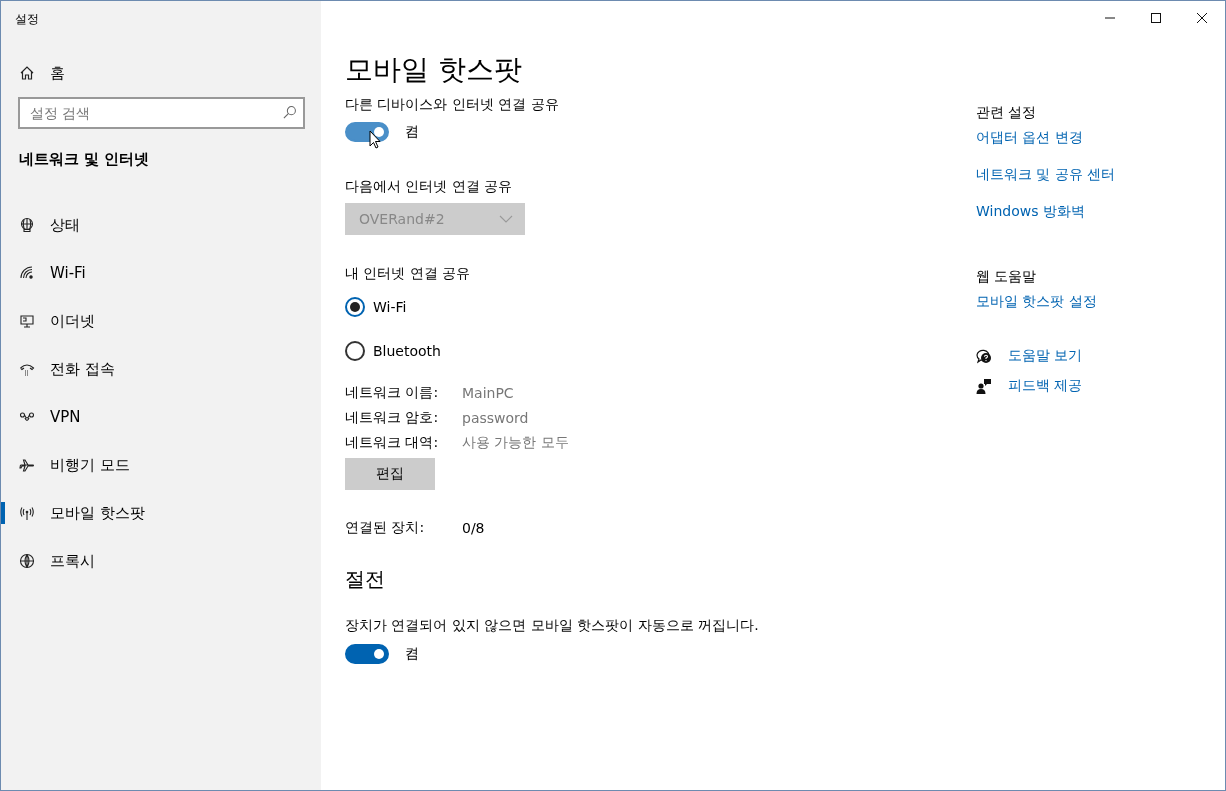 Image resolution: width=1226 pixels, height=791 pixels. I want to click on detail-label: 연결된 장치:, so click(385, 528).